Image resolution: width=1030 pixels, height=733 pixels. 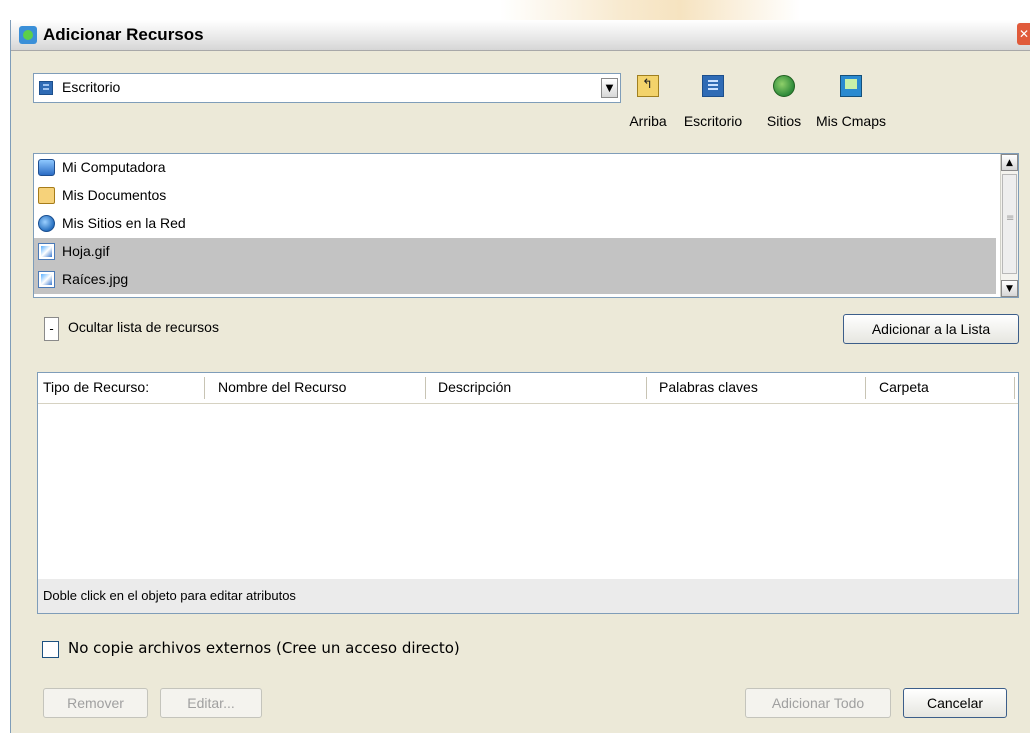 I want to click on sites-button: Sitios, so click(x=784, y=102).